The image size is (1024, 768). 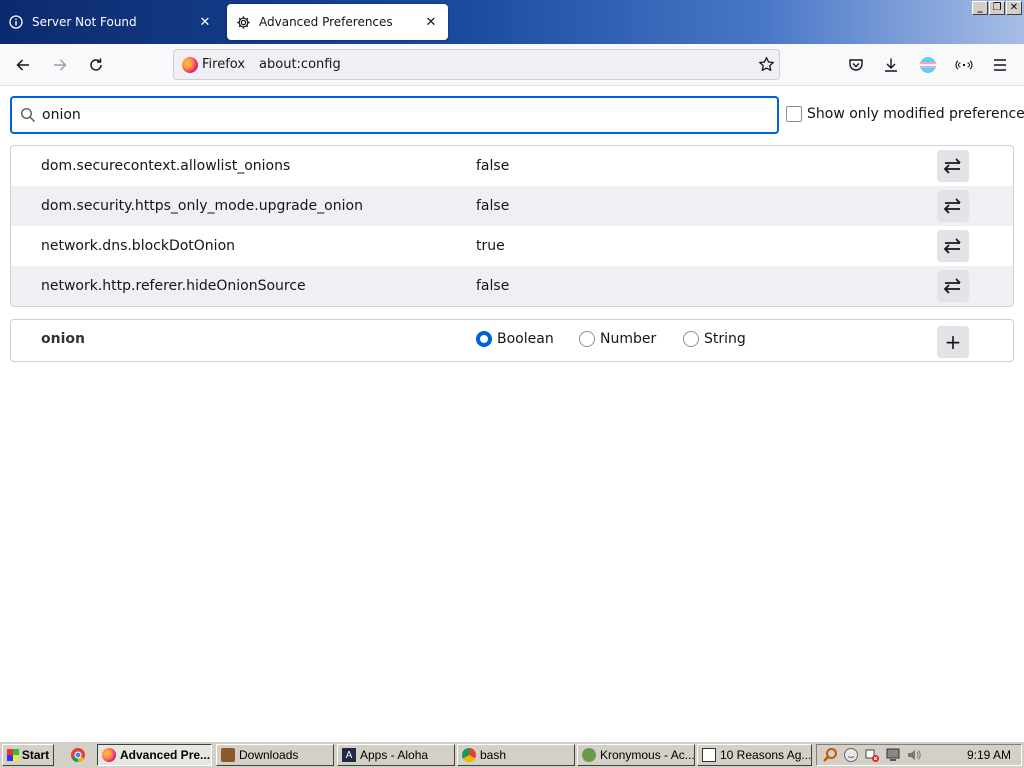 What do you see at coordinates (490, 246) in the screenshot?
I see `pref-value: true` at bounding box center [490, 246].